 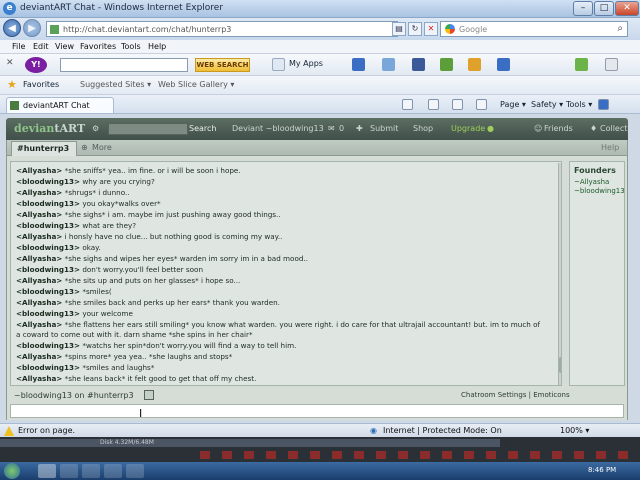 What do you see at coordinates (148, 129) in the screenshot?
I see `da-search-input` at bounding box center [148, 129].